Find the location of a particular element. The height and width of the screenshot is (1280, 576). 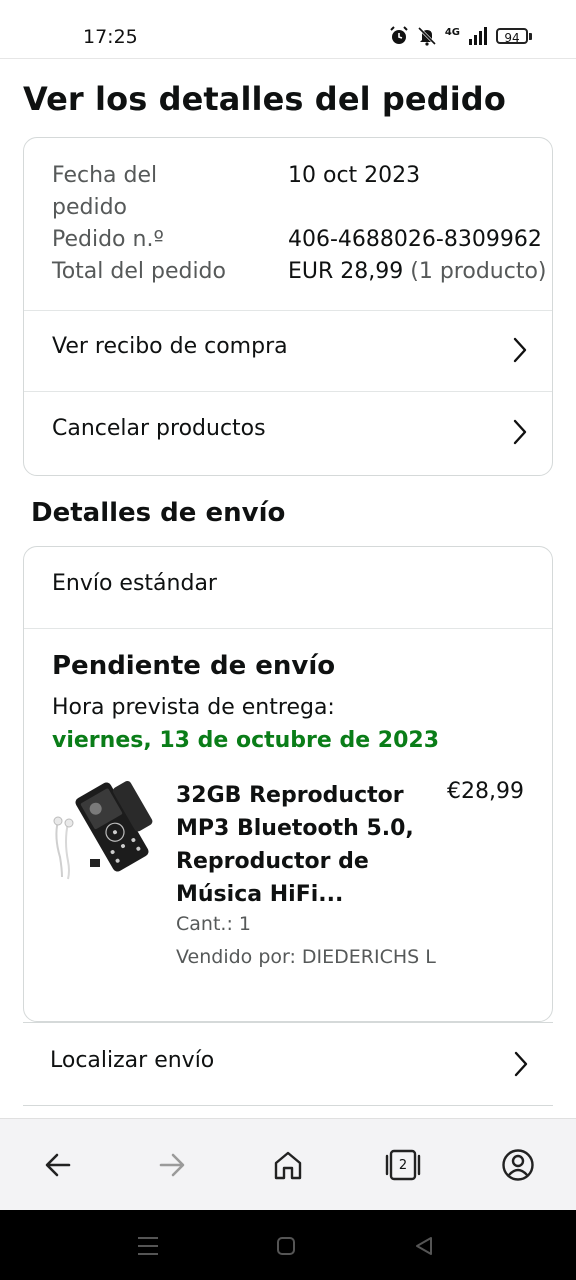

battery-icon: 94 is located at coordinates (514, 36).